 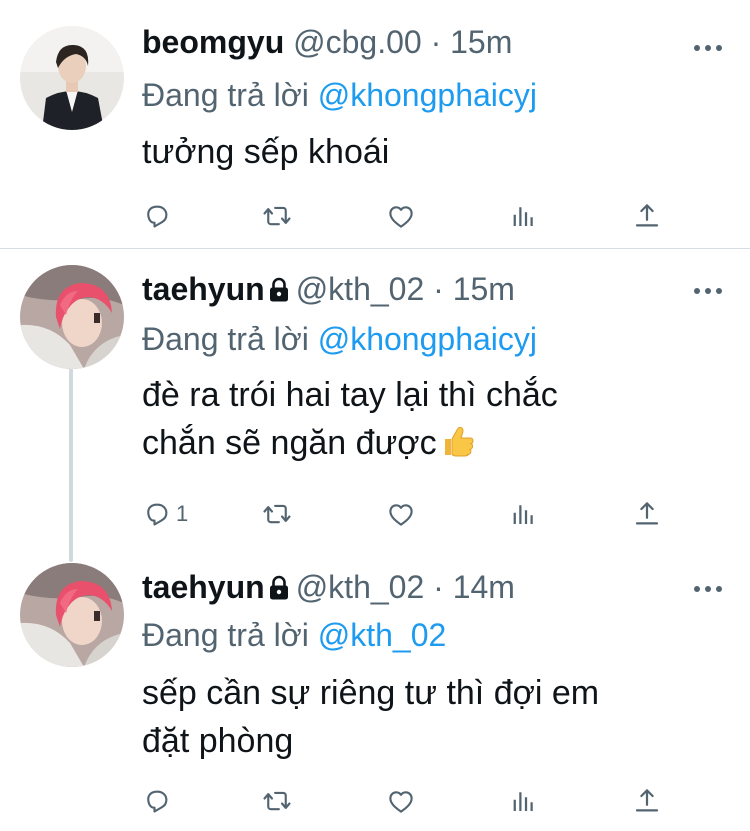 I want to click on tweet-header: beomgyu @cbg.00 · 15m, so click(x=327, y=42).